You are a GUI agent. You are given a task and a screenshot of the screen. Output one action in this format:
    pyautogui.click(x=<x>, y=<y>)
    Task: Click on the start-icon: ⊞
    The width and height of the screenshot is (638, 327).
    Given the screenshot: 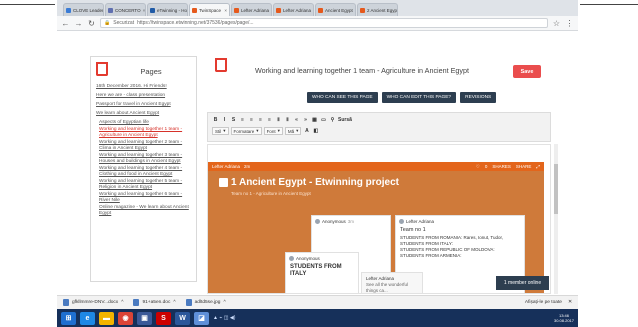 What is the action you would take?
    pyautogui.click(x=68, y=318)
    